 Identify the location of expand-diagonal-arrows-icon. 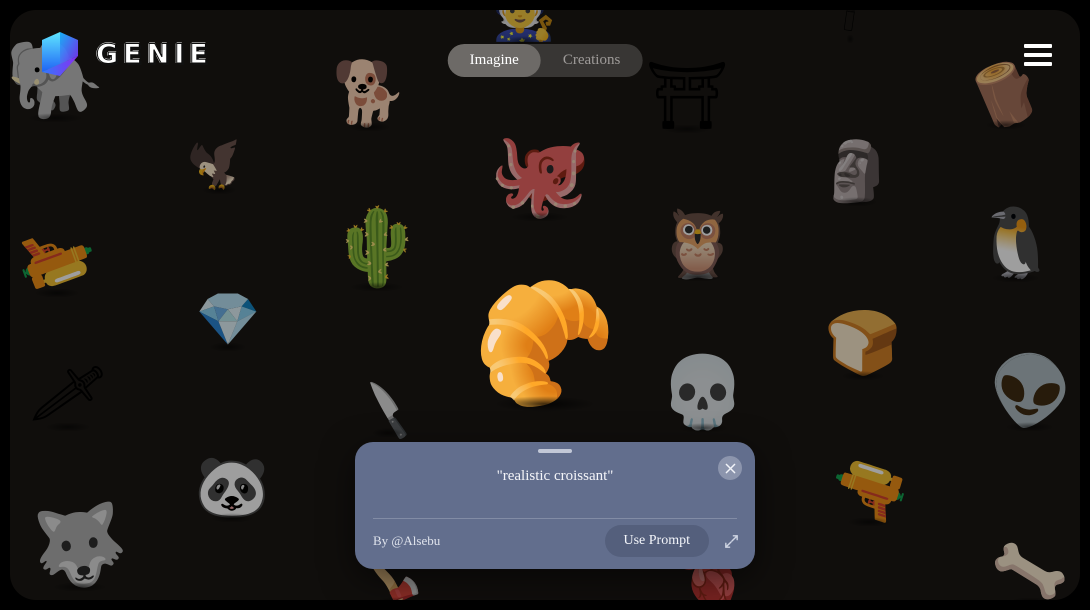
(731, 541).